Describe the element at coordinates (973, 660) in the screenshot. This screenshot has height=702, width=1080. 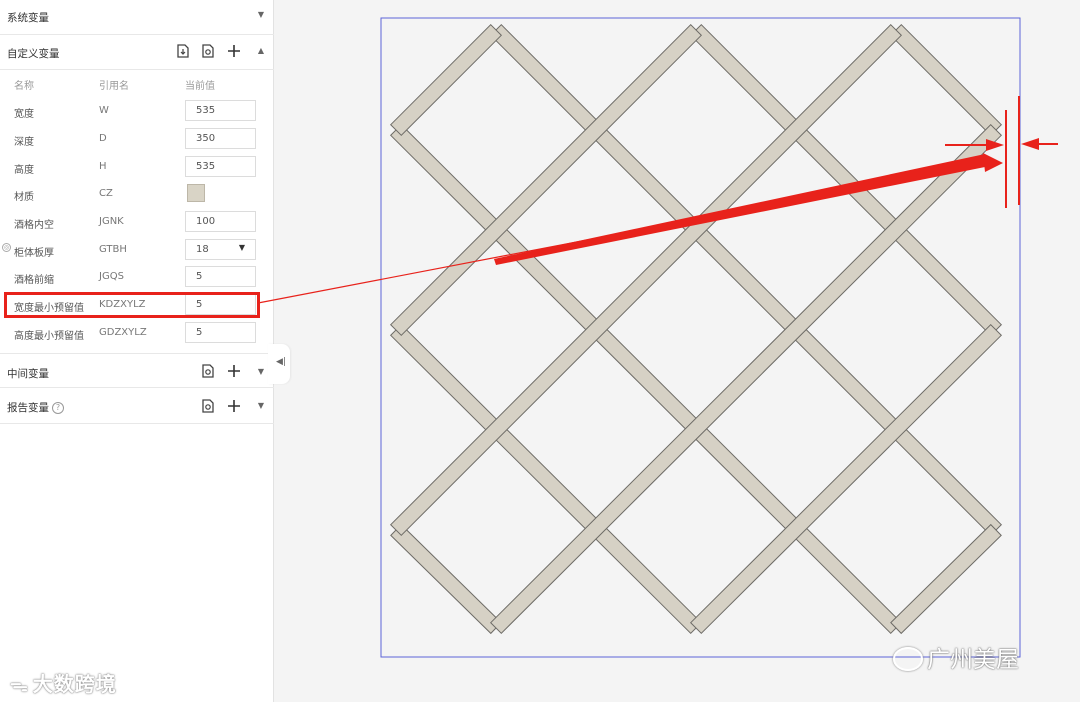
I see `watermark-right-text: 广州美屋` at that location.